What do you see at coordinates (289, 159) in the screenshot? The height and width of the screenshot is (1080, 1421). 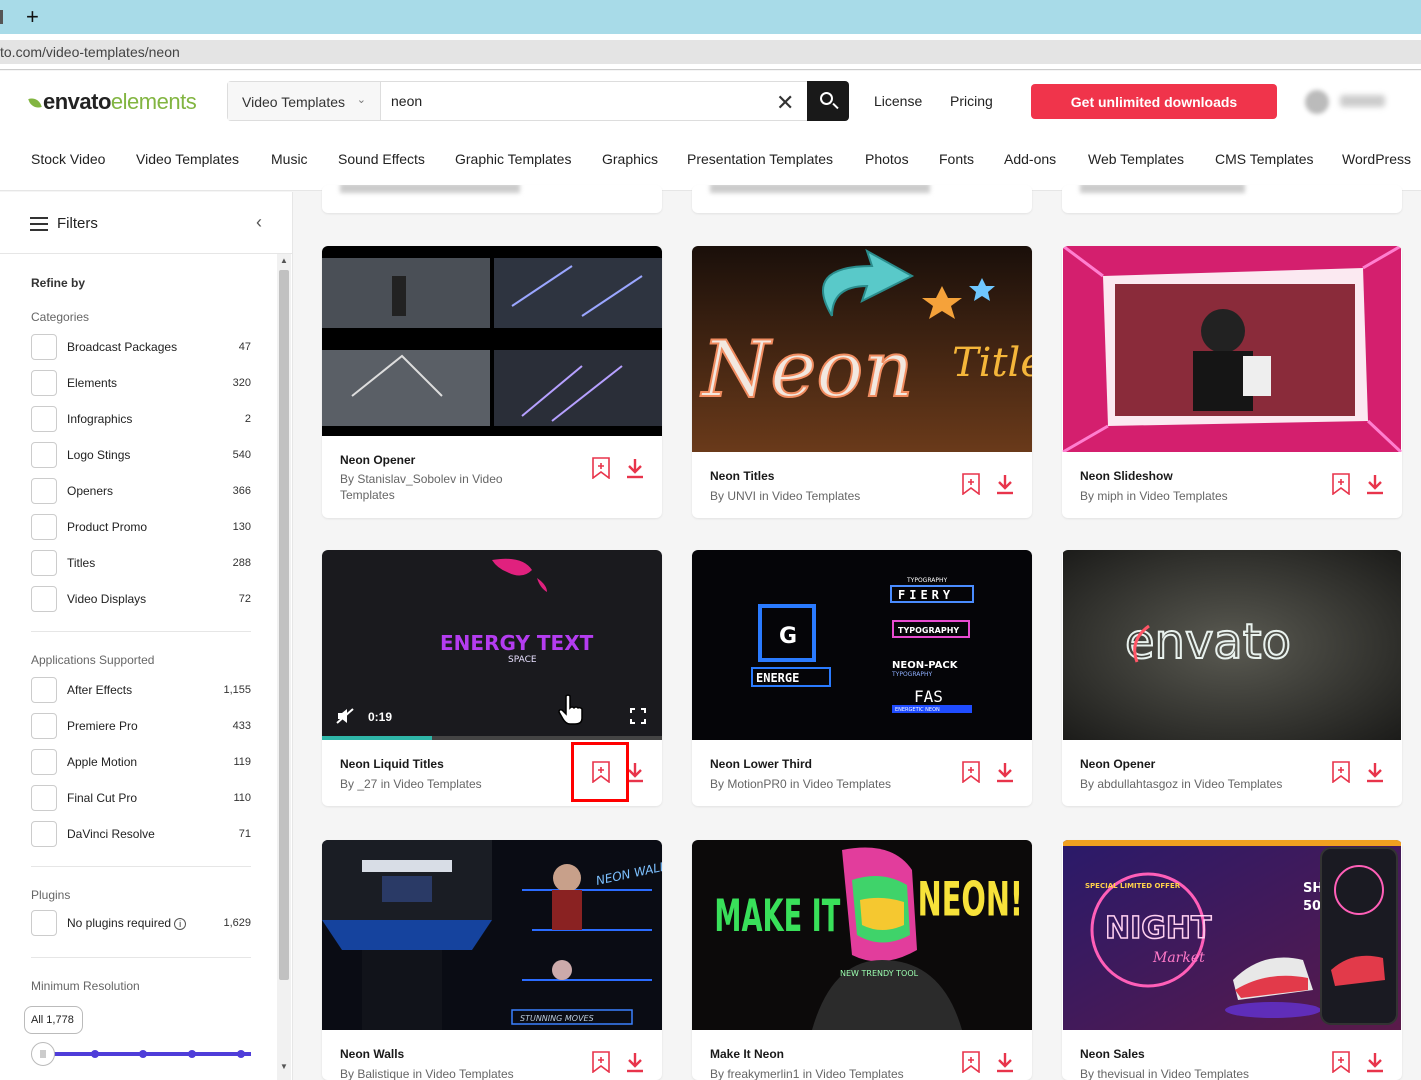 I see `nav-music: Music` at bounding box center [289, 159].